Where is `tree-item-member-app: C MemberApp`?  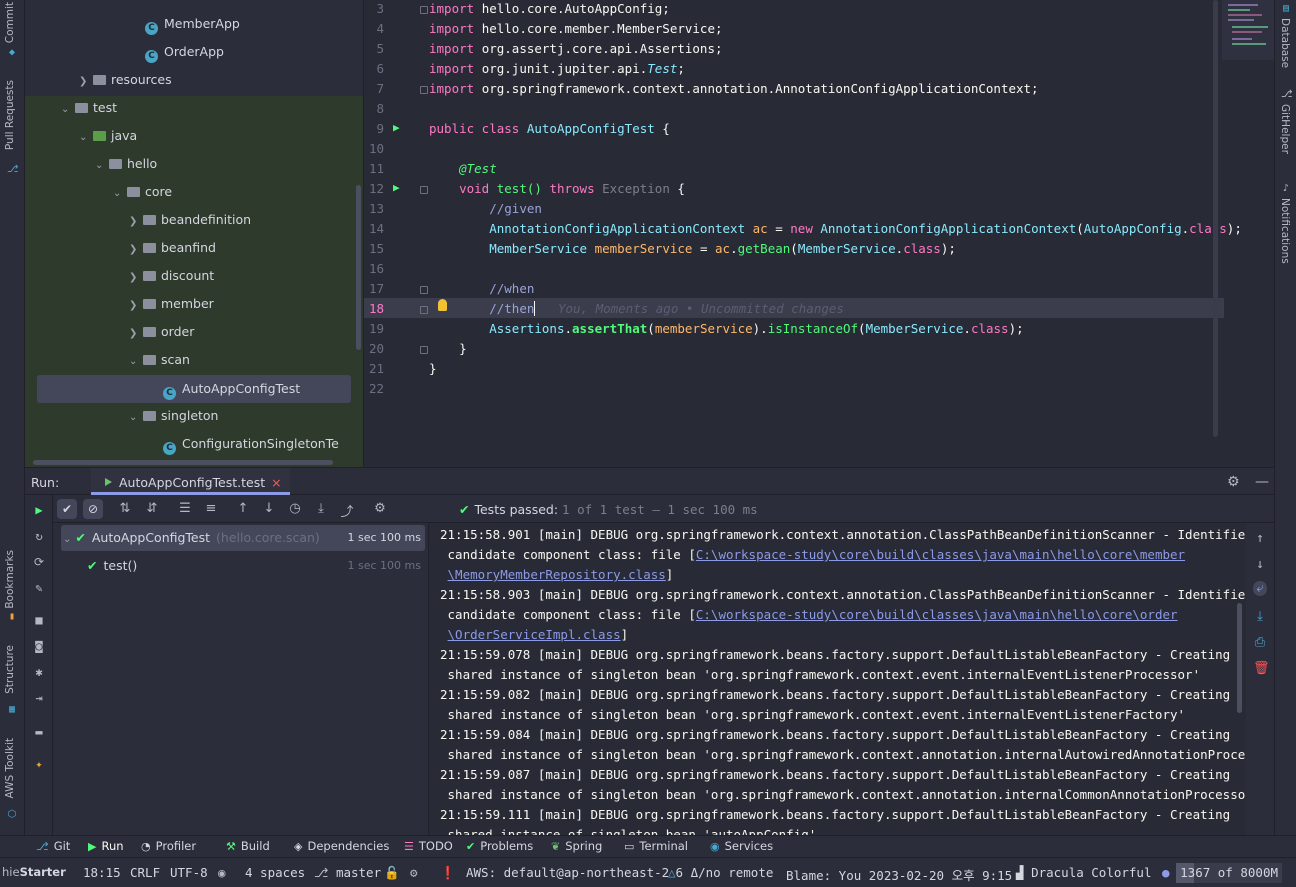
tree-item-member-app: C MemberApp is located at coordinates (192, 24).